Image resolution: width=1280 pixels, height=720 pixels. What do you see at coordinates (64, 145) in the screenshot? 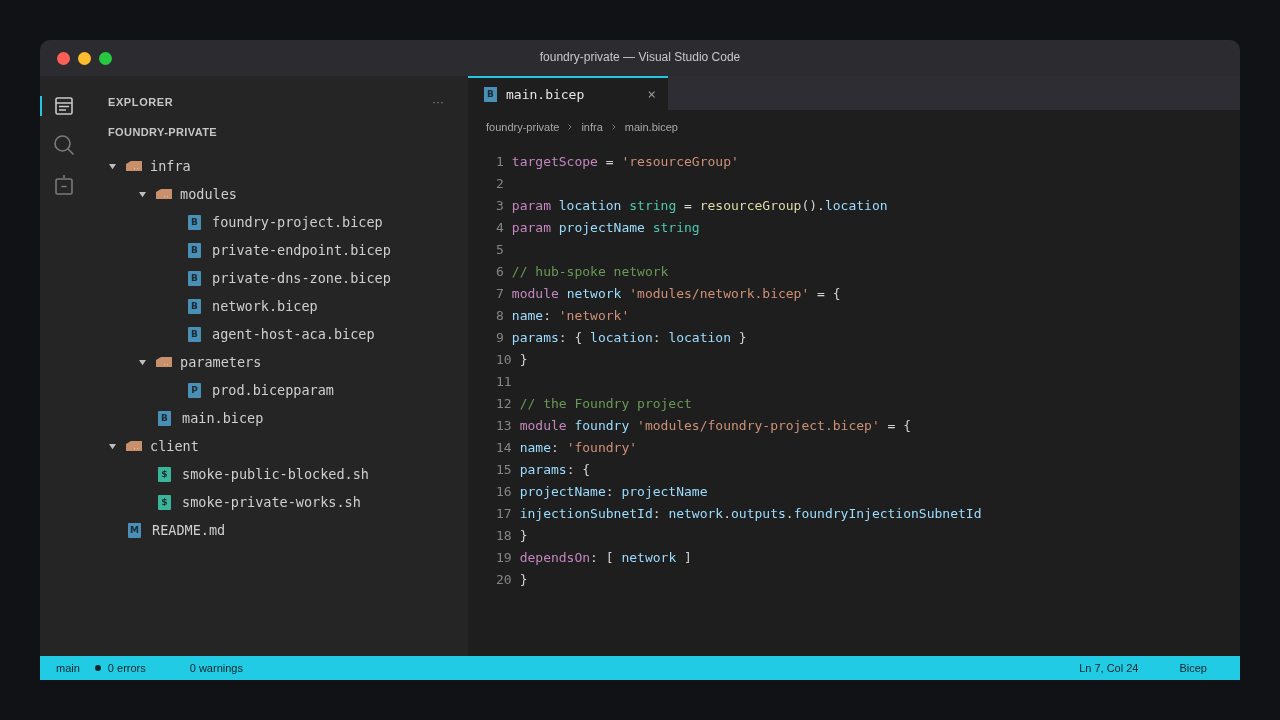
I see `search-icon` at bounding box center [64, 145].